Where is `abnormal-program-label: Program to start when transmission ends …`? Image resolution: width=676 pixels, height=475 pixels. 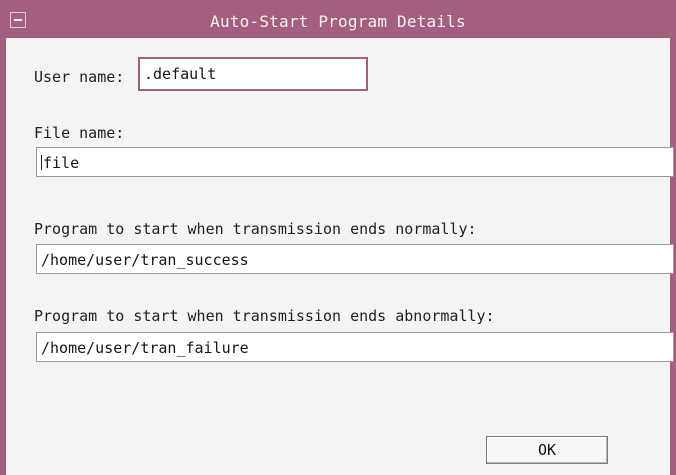 abnormal-program-label: Program to start when transmission ends … is located at coordinates (264, 316).